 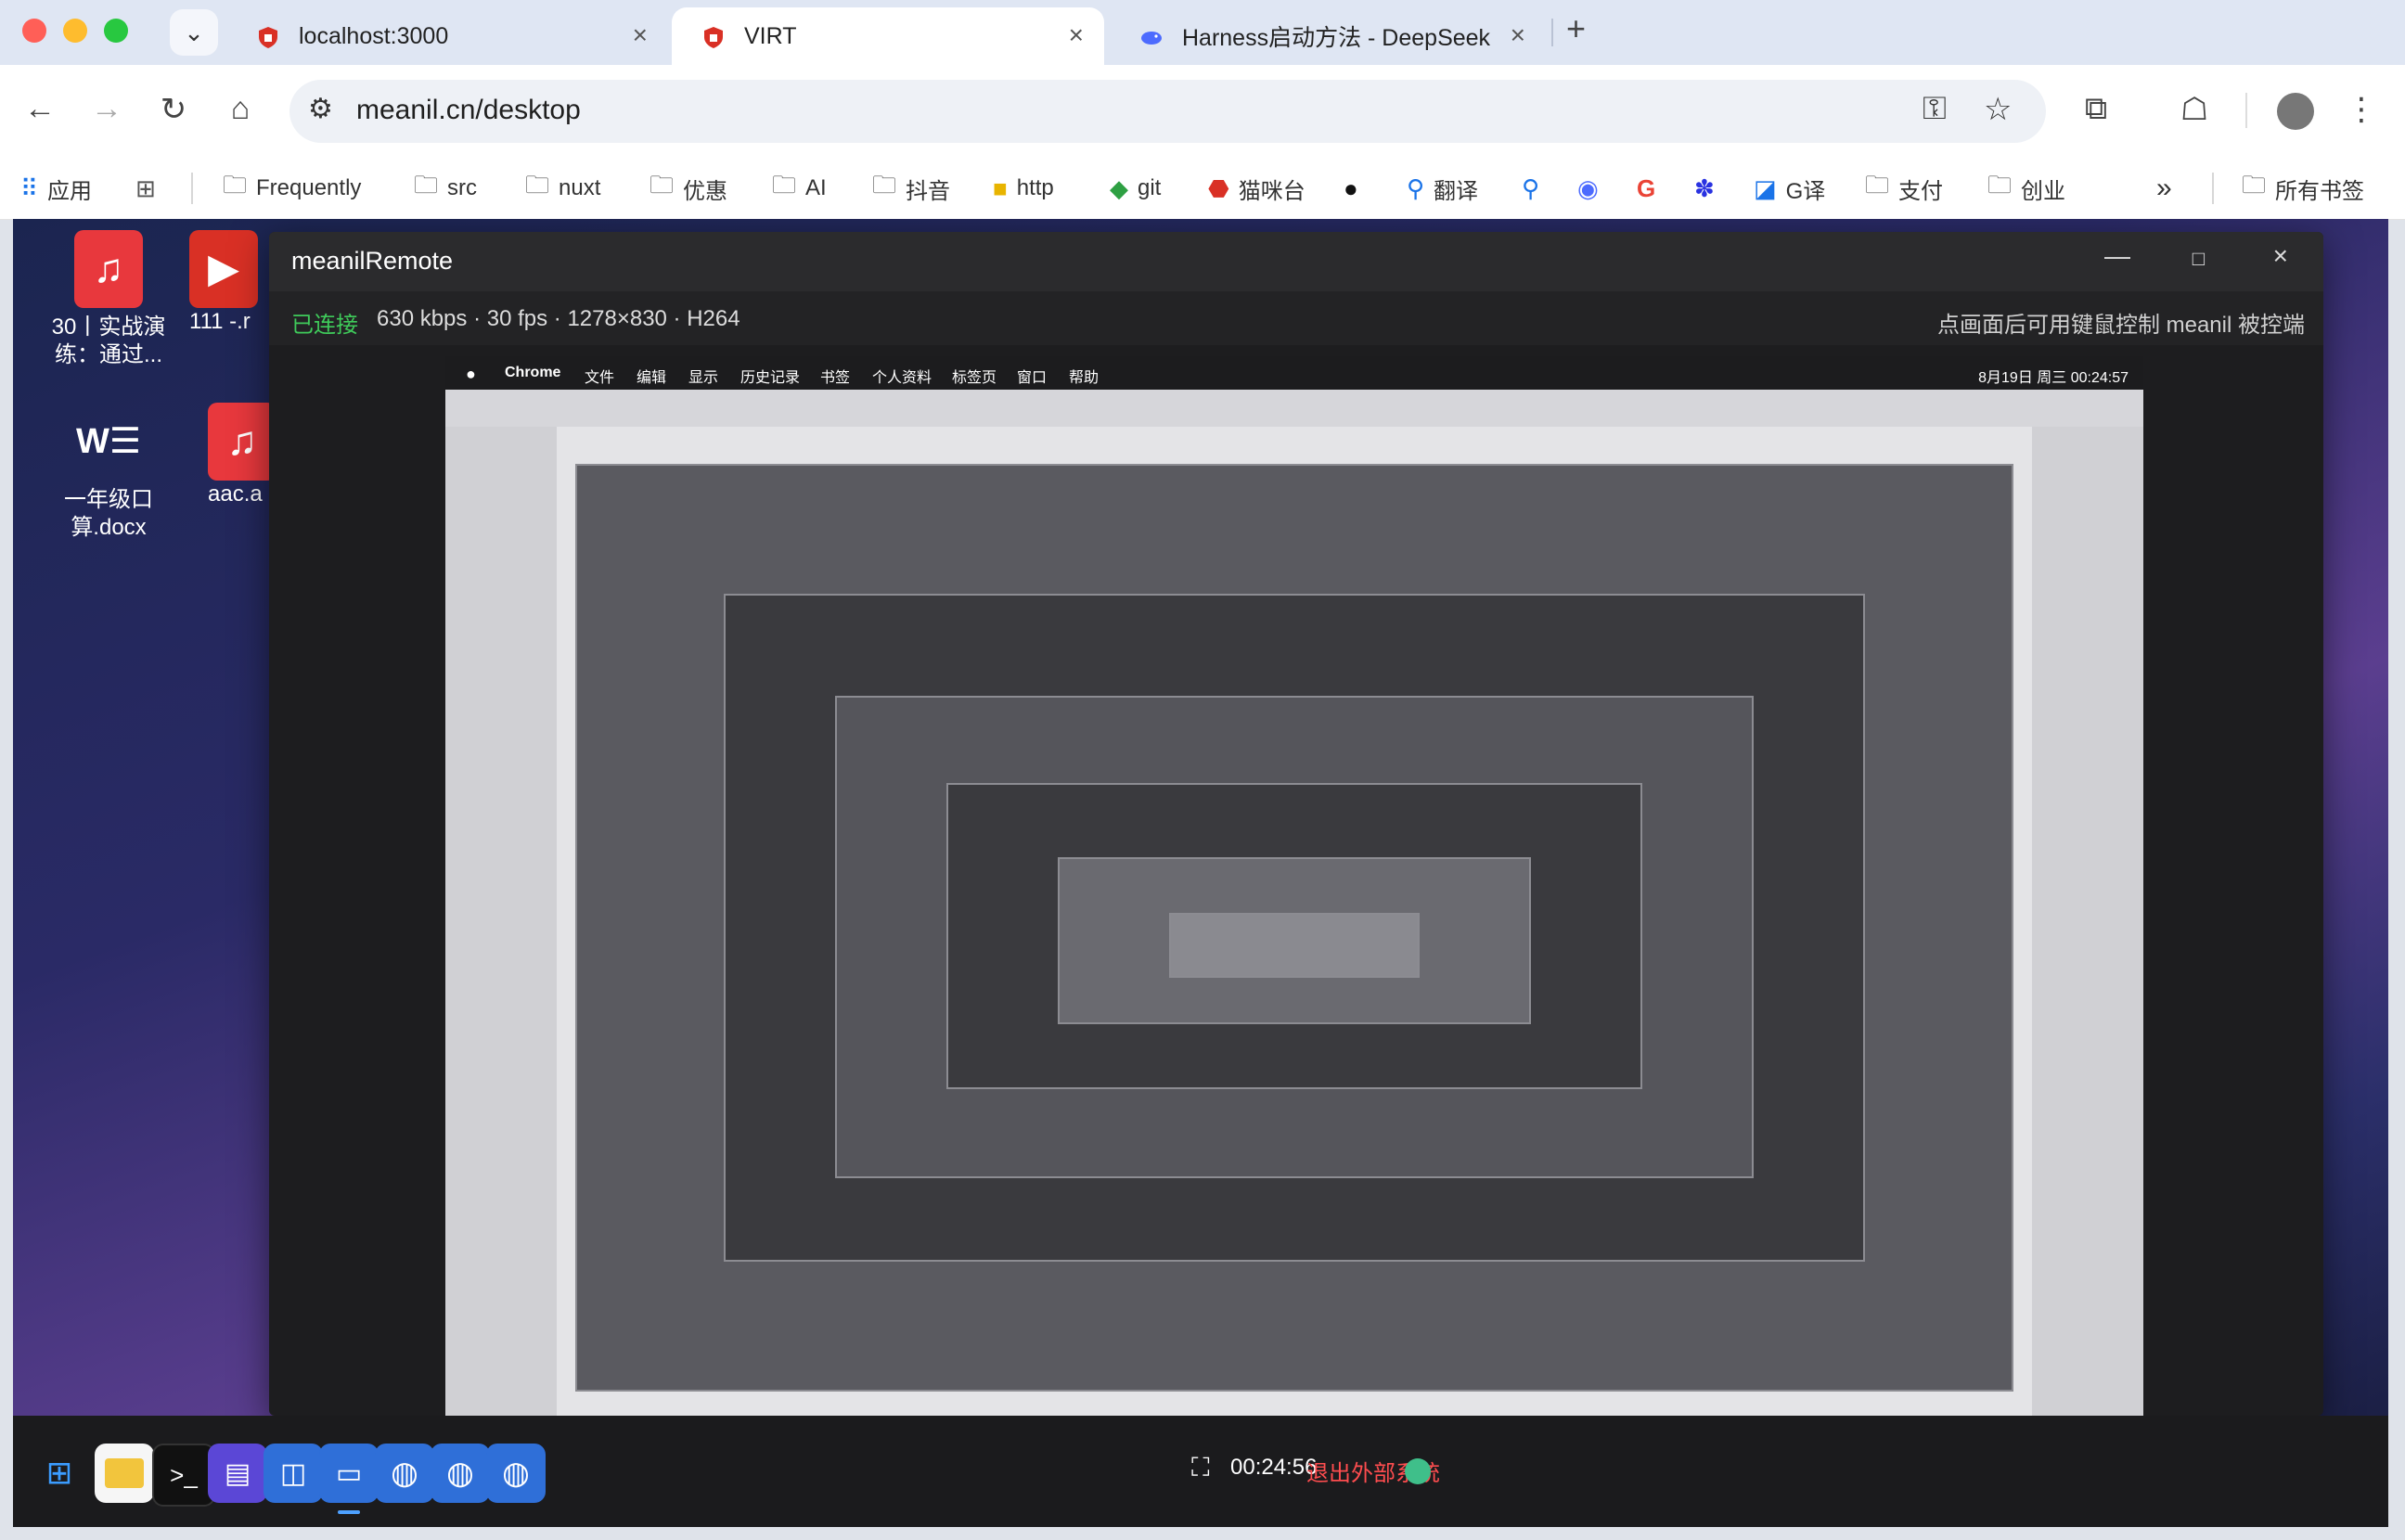 I want to click on bookmark-fanyi: ⚲ 翻译, so click(x=1443, y=188).